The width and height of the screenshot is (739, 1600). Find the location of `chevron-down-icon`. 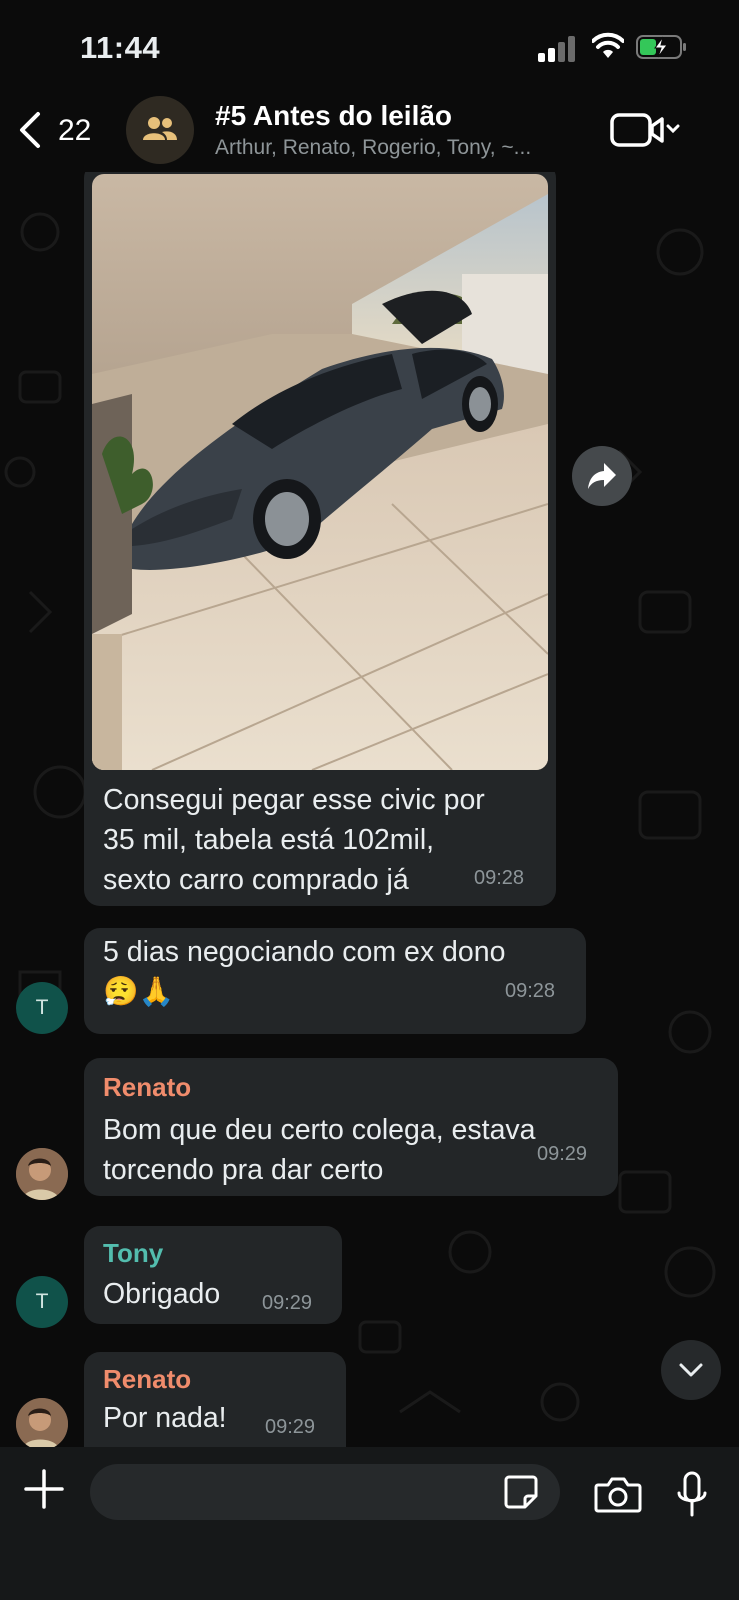

chevron-down-icon is located at coordinates (691, 1370).